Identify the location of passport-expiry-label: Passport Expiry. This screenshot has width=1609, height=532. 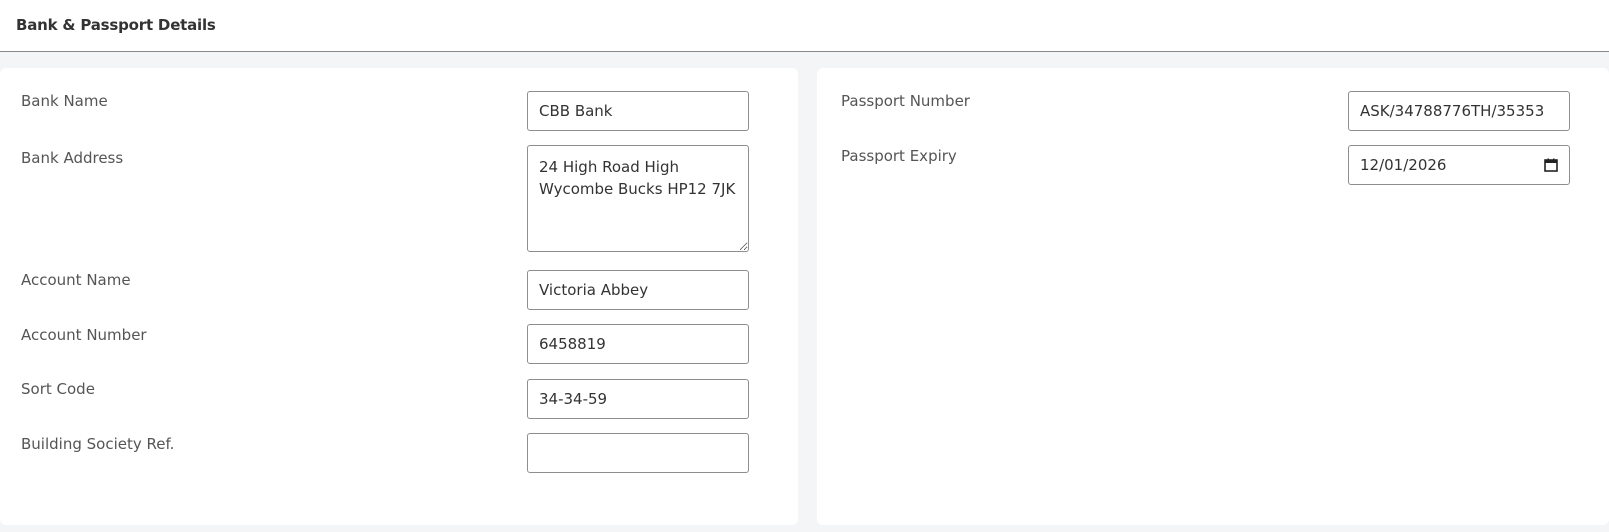
(899, 156).